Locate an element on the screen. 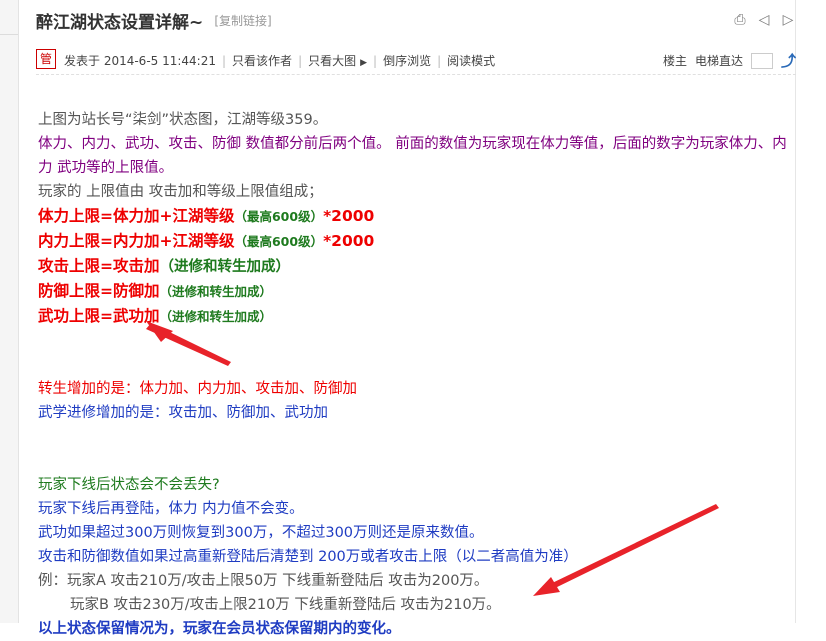 The width and height of the screenshot is (826, 641). desc-text-2: 玩家的 上限值由 攻击加和等级上限值组成； is located at coordinates (180, 192).